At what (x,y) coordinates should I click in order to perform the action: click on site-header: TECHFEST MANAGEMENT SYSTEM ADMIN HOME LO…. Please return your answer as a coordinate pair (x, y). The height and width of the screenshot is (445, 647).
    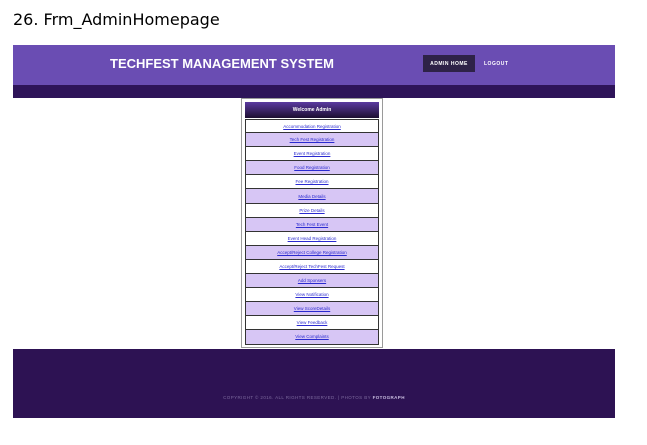
    Looking at the image, I should click on (314, 65).